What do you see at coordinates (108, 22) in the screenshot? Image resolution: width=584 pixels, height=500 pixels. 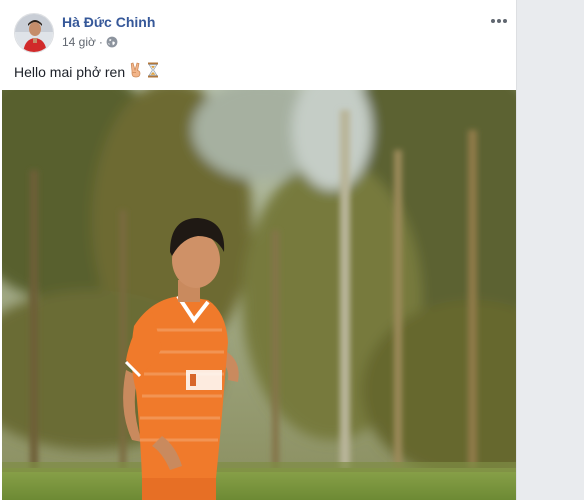 I see `author-name: Hà Đức Chinh` at bounding box center [108, 22].